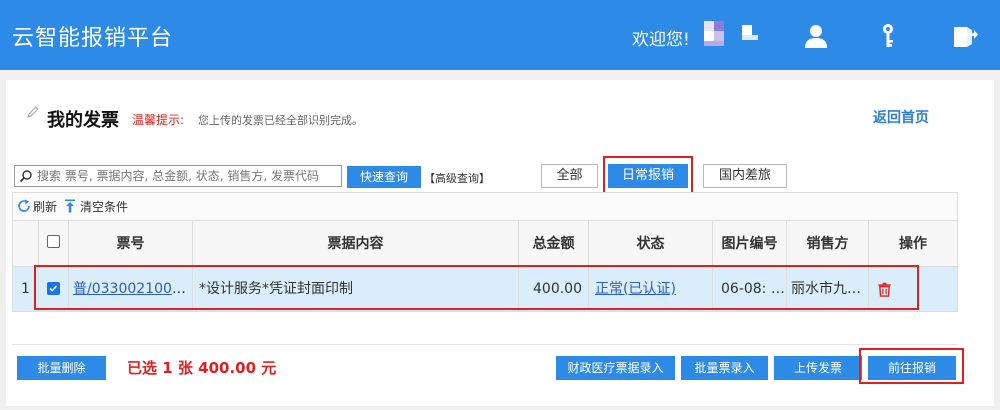 This screenshot has width=1000, height=410. I want to click on refresh-icon, so click(24, 205).